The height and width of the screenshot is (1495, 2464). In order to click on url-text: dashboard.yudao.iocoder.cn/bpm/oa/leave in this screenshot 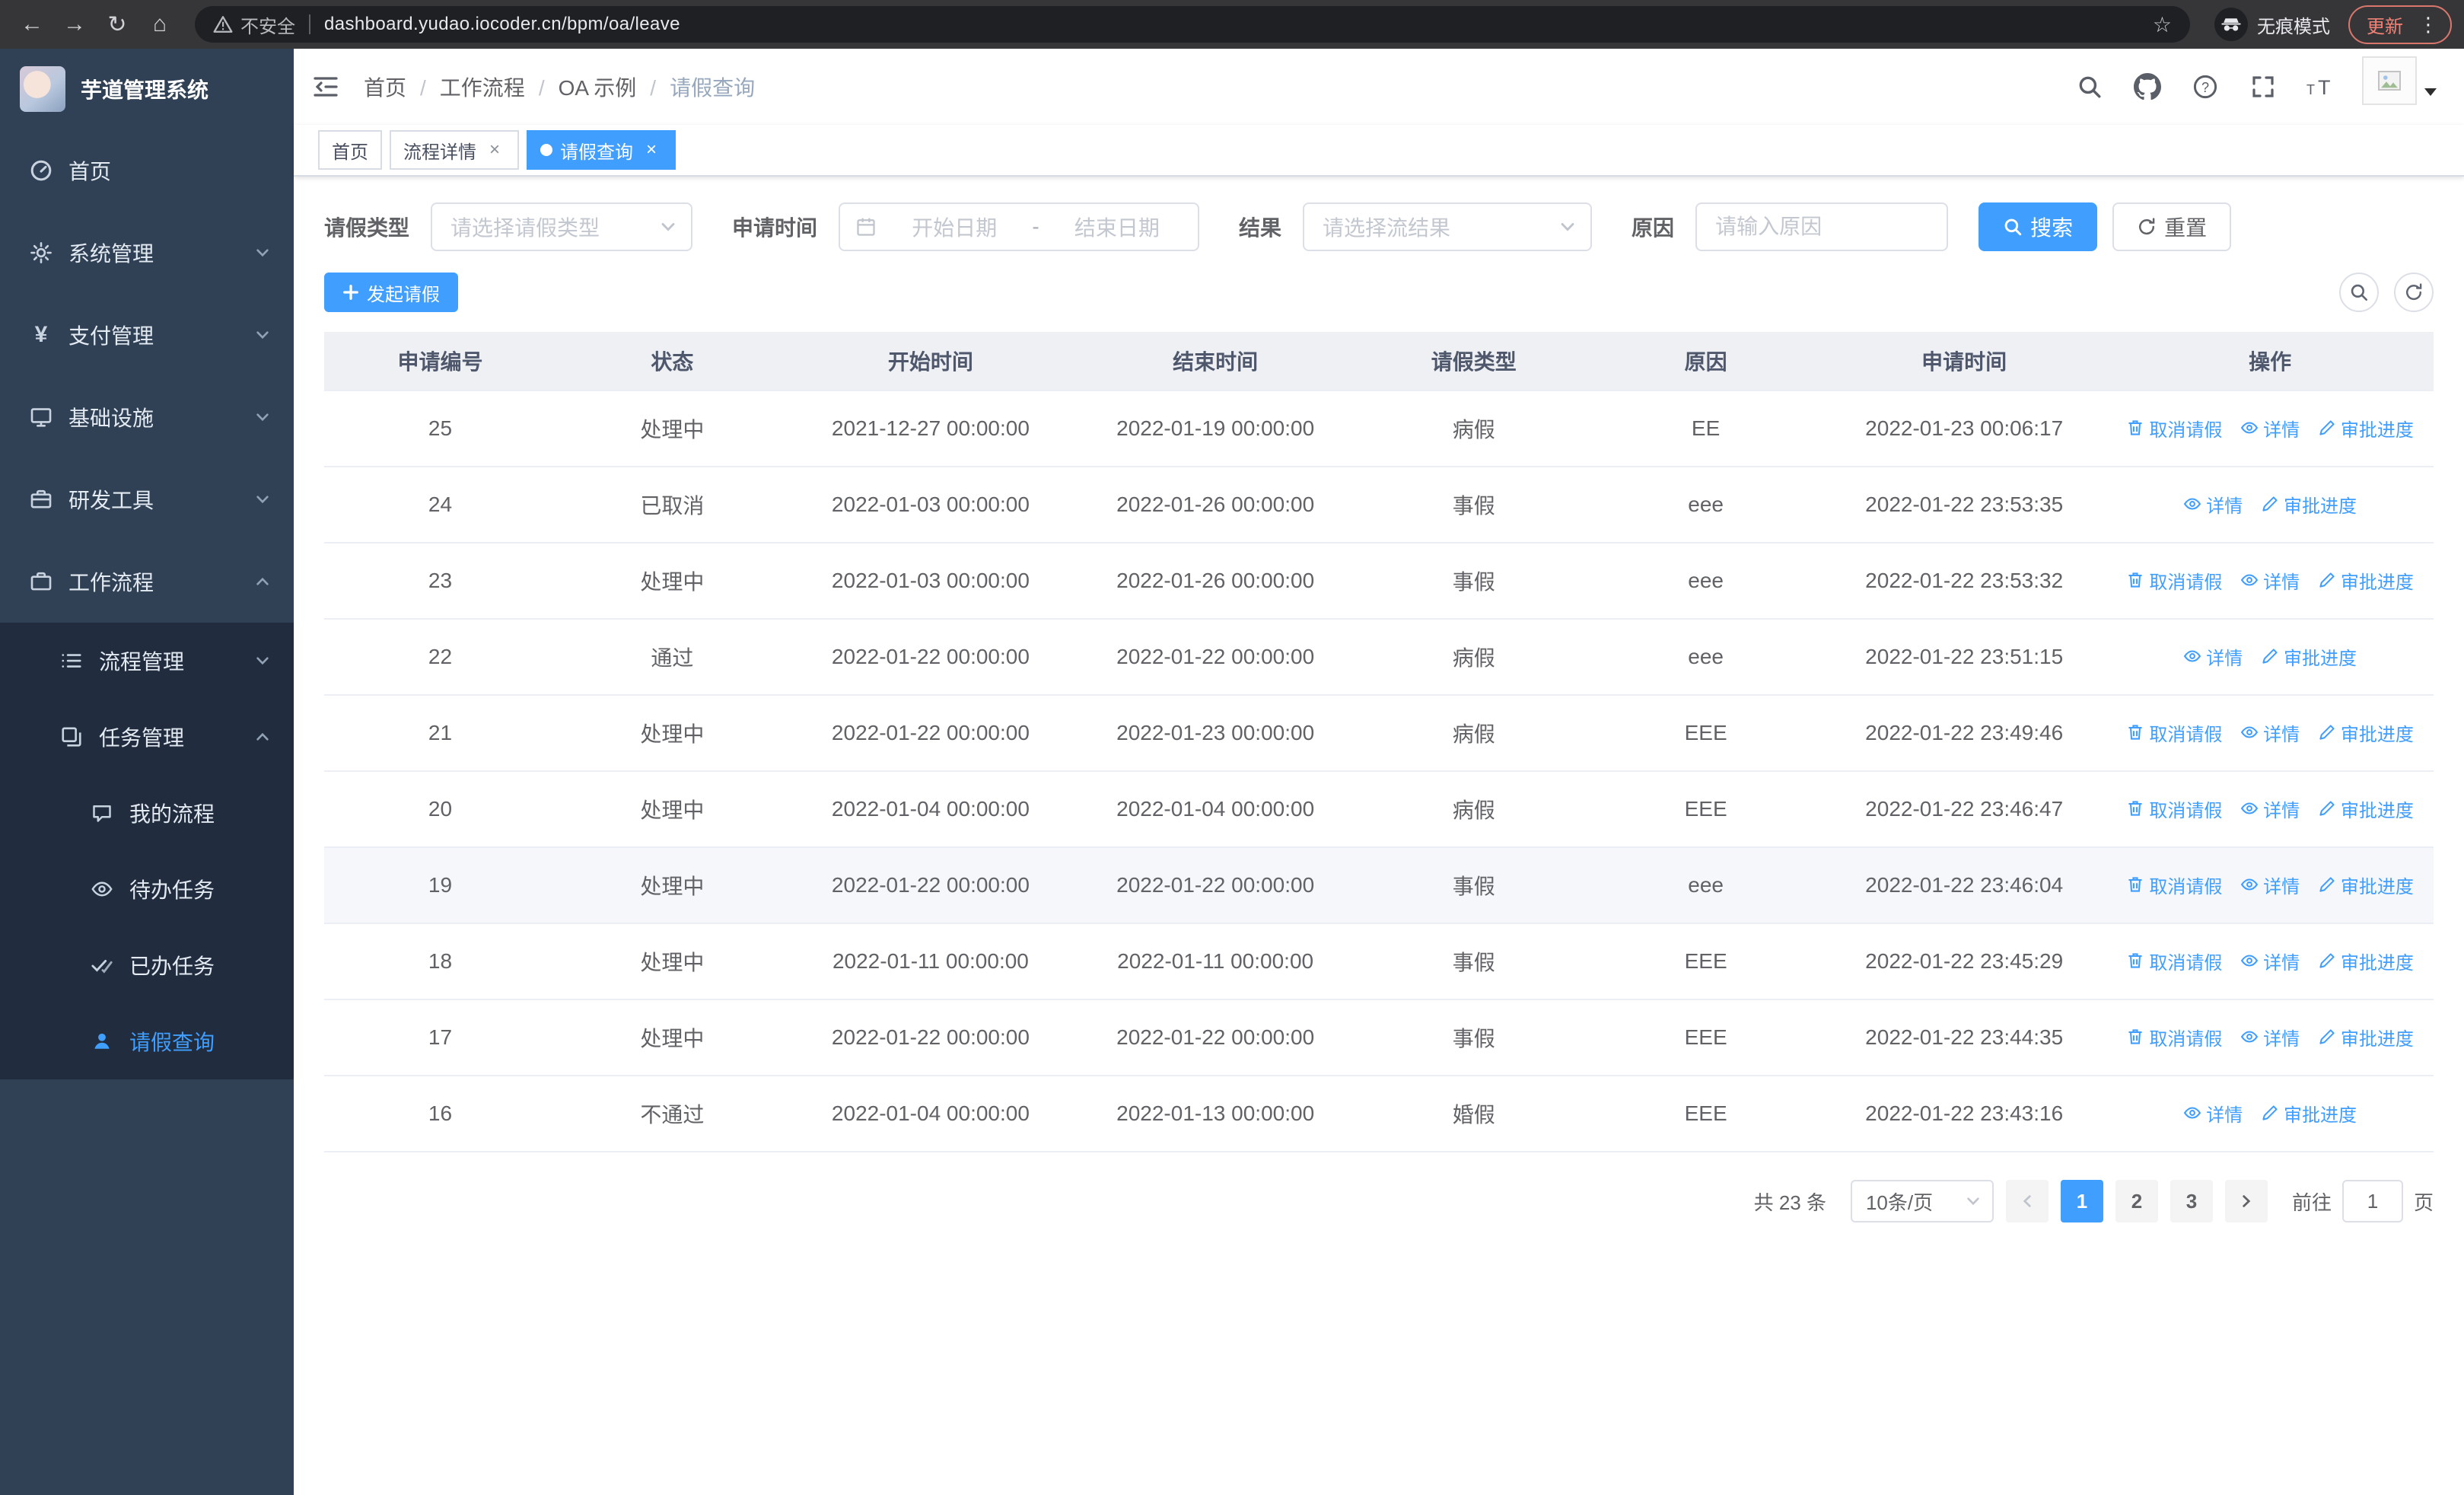, I will do `click(502, 25)`.